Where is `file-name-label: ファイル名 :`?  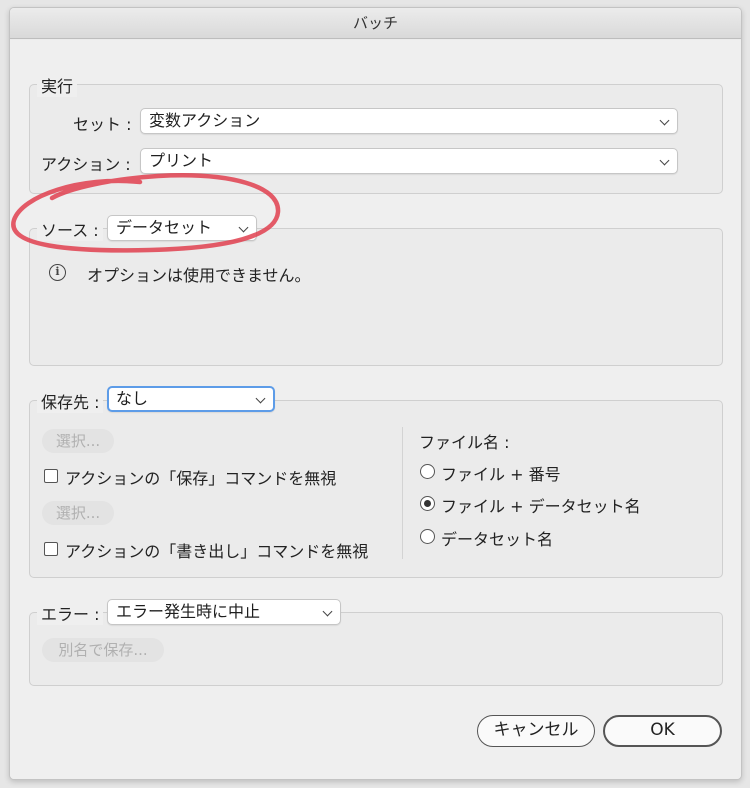 file-name-label: ファイル名 : is located at coordinates (464, 442).